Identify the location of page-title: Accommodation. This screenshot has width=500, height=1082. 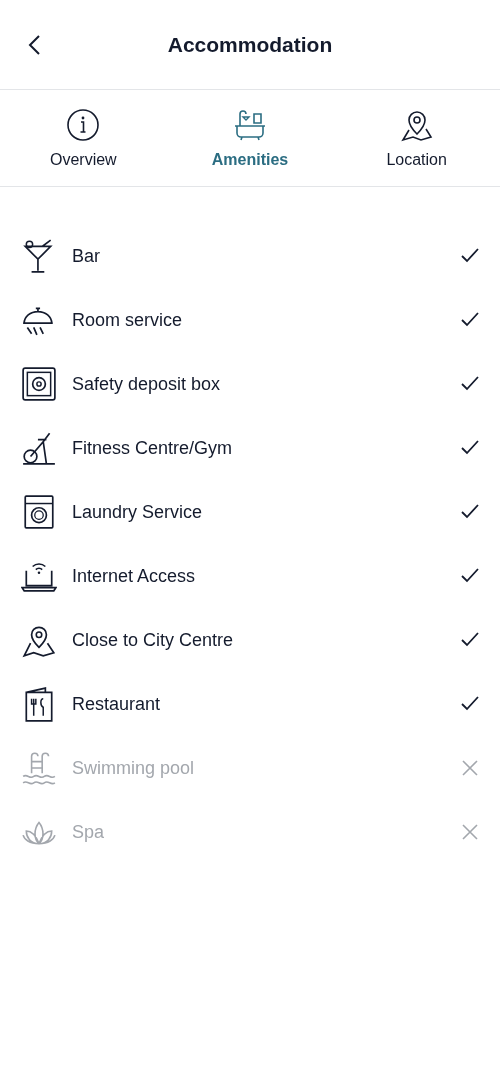
(250, 44).